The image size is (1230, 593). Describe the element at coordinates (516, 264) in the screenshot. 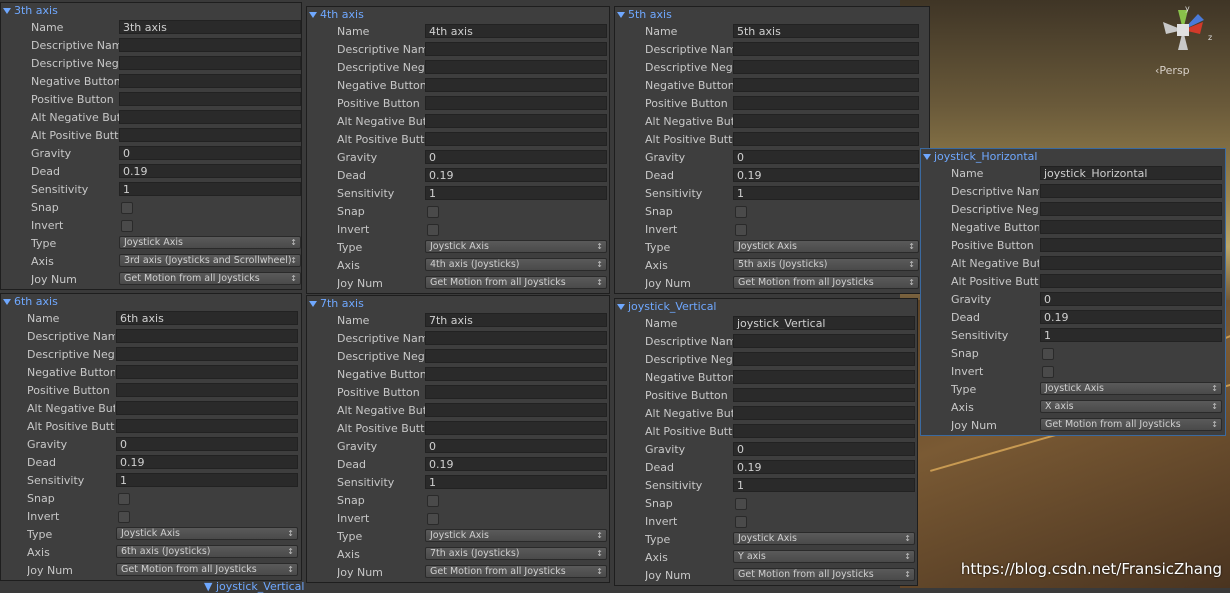

I see `dropdown-axis: 4th axis (Joysticks) ↕` at that location.